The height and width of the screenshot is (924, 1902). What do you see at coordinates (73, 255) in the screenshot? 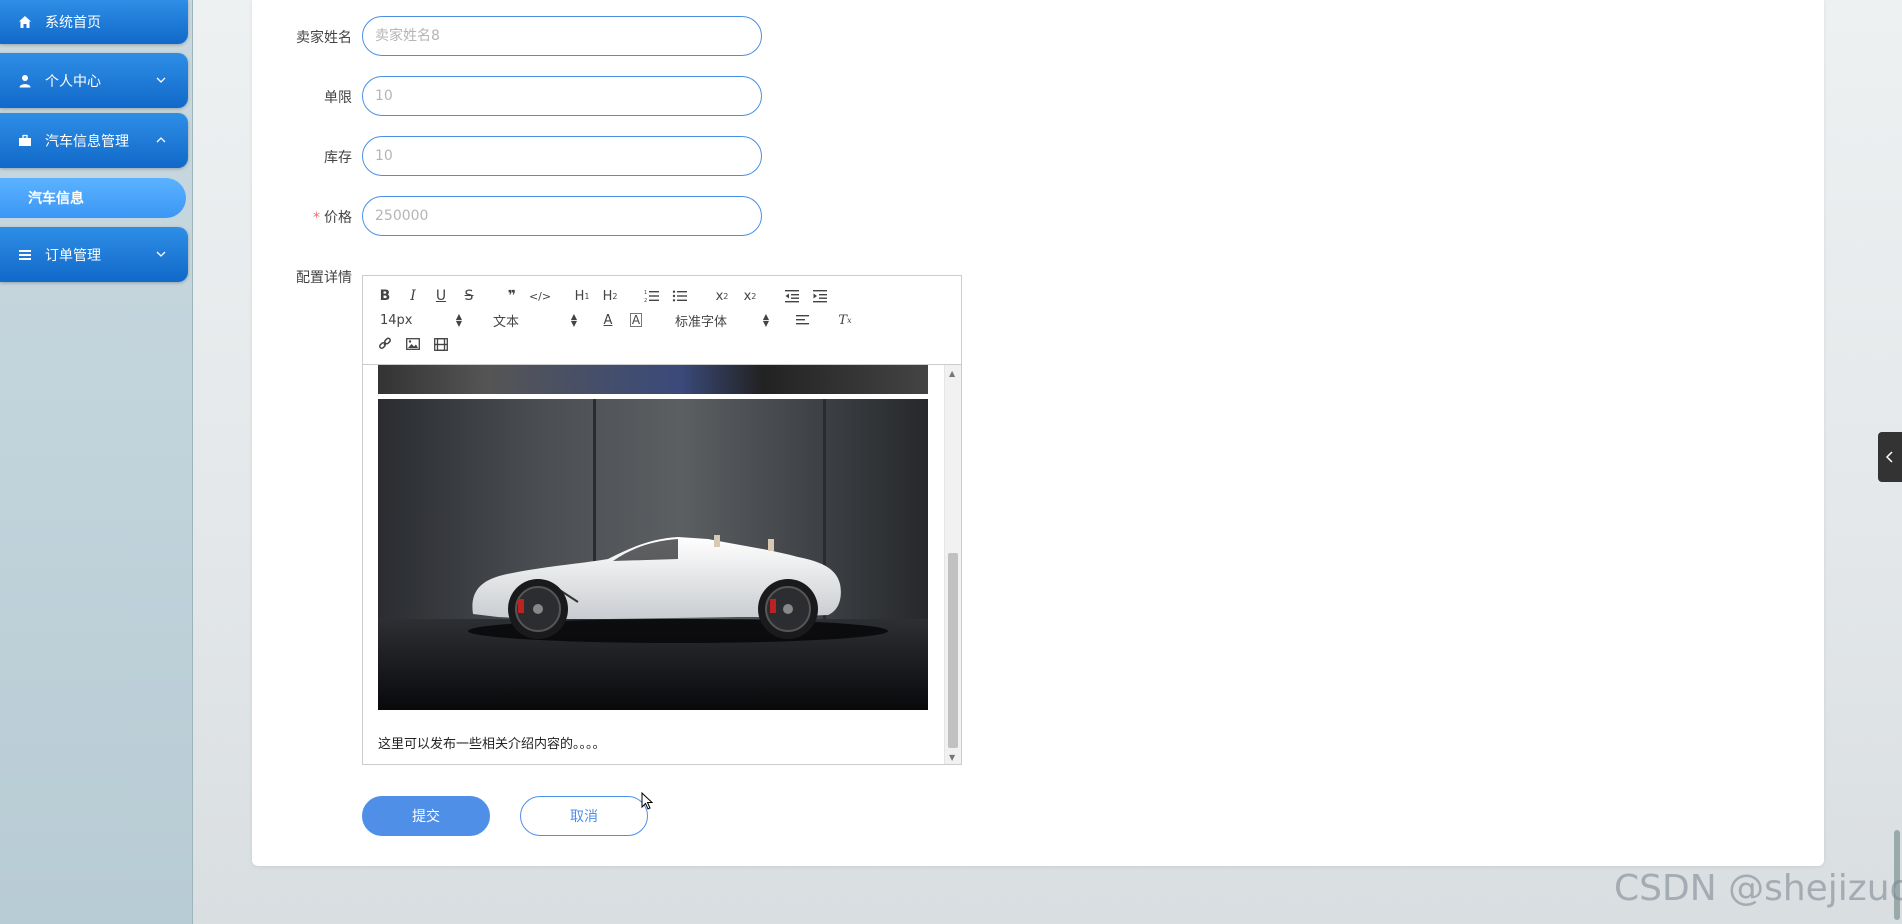
I see `sidebar-item-label: 订单管理` at bounding box center [73, 255].